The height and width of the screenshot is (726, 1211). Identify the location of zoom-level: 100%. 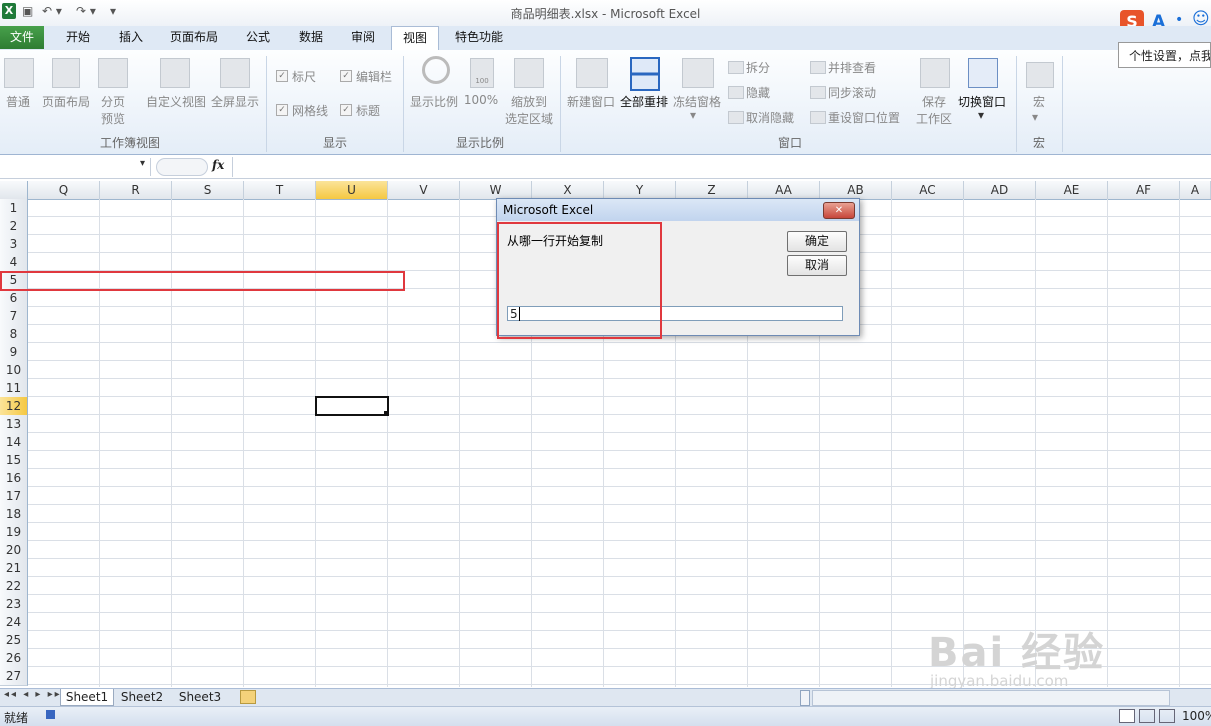
(1196, 716).